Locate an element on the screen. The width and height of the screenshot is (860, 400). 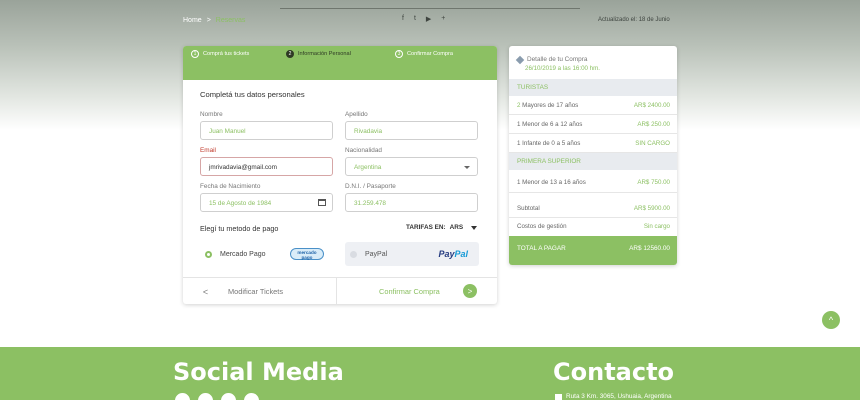
breadcrumb: Home > Reservas is located at coordinates (214, 20).